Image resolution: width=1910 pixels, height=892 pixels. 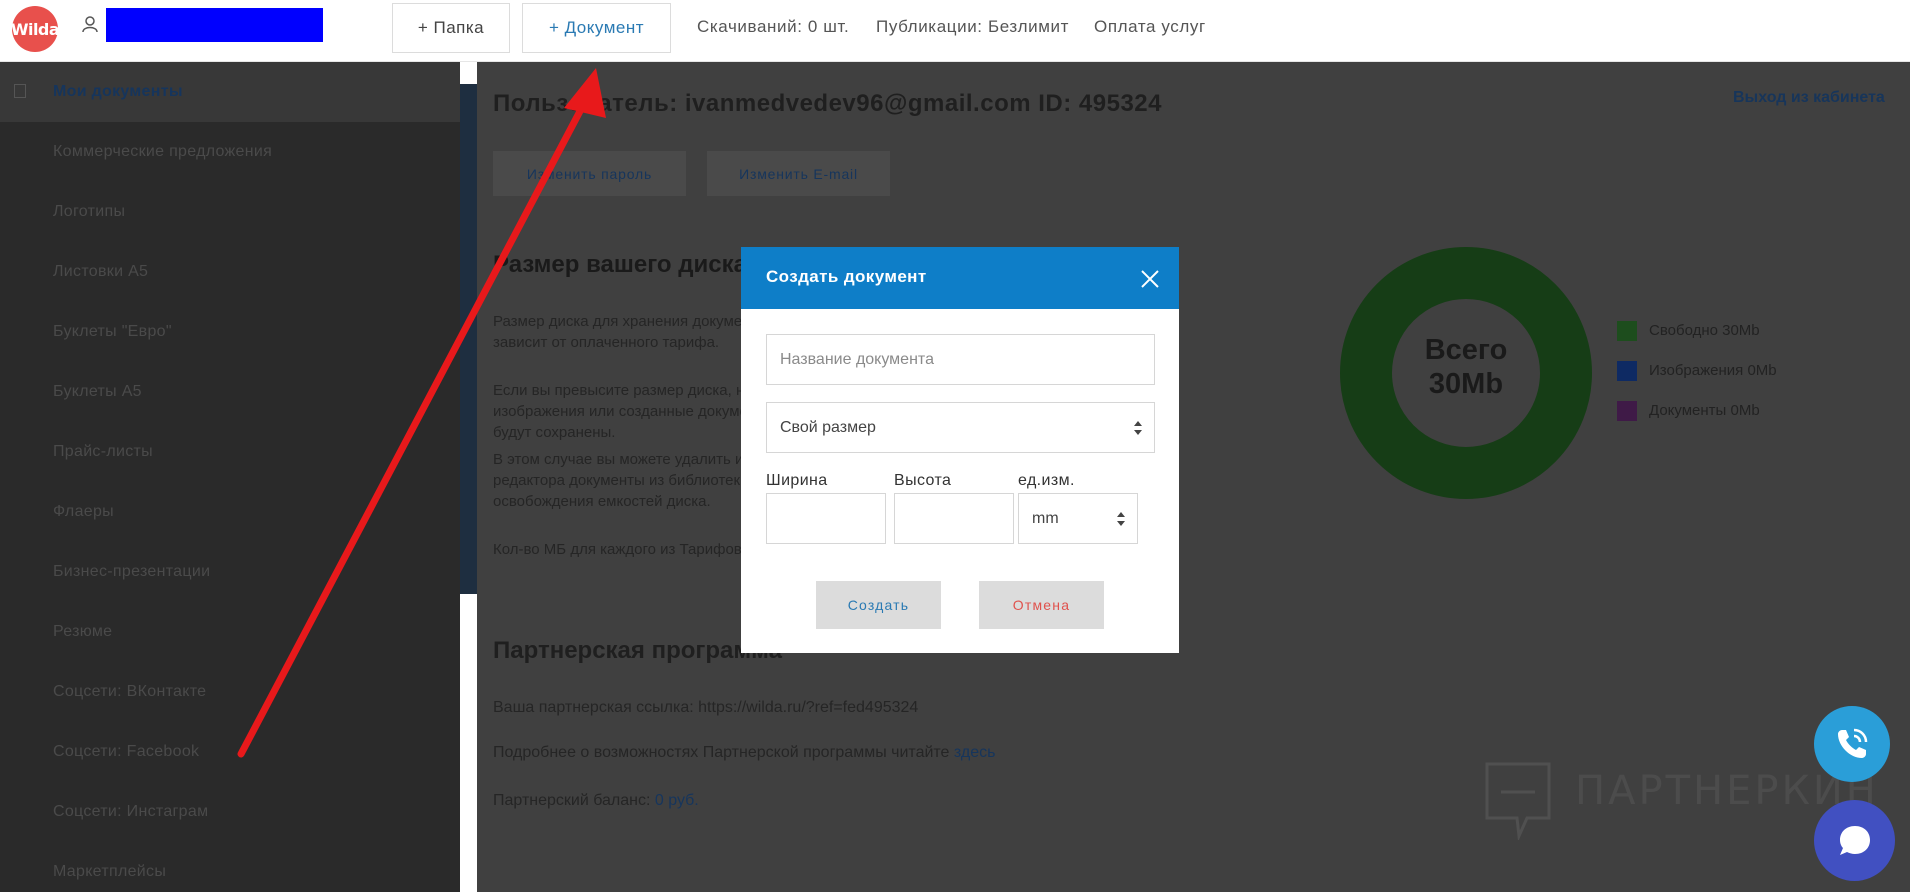 I want to click on sidebar-item-label: Логотипы, so click(x=89, y=211).